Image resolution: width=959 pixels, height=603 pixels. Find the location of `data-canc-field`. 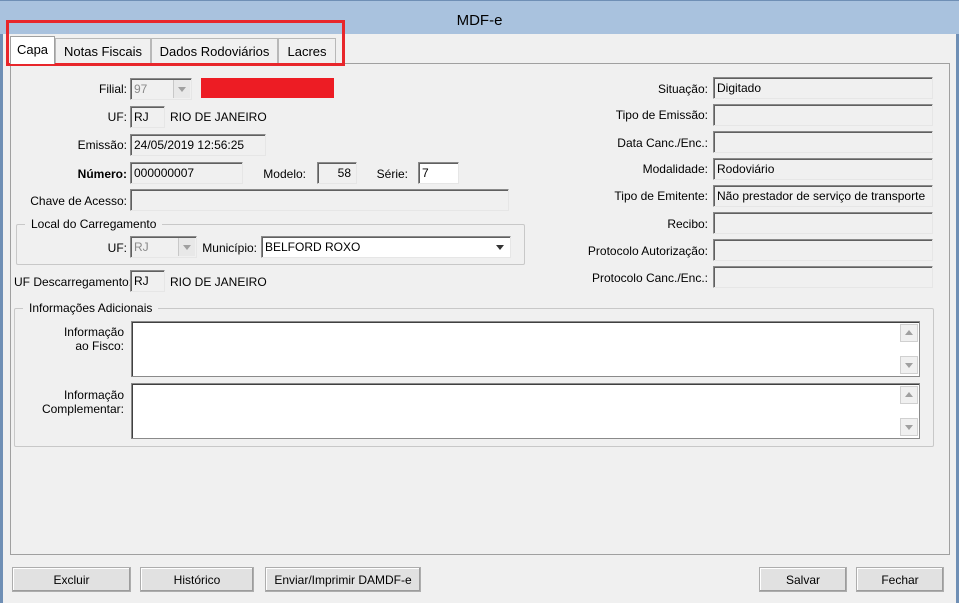

data-canc-field is located at coordinates (823, 142).